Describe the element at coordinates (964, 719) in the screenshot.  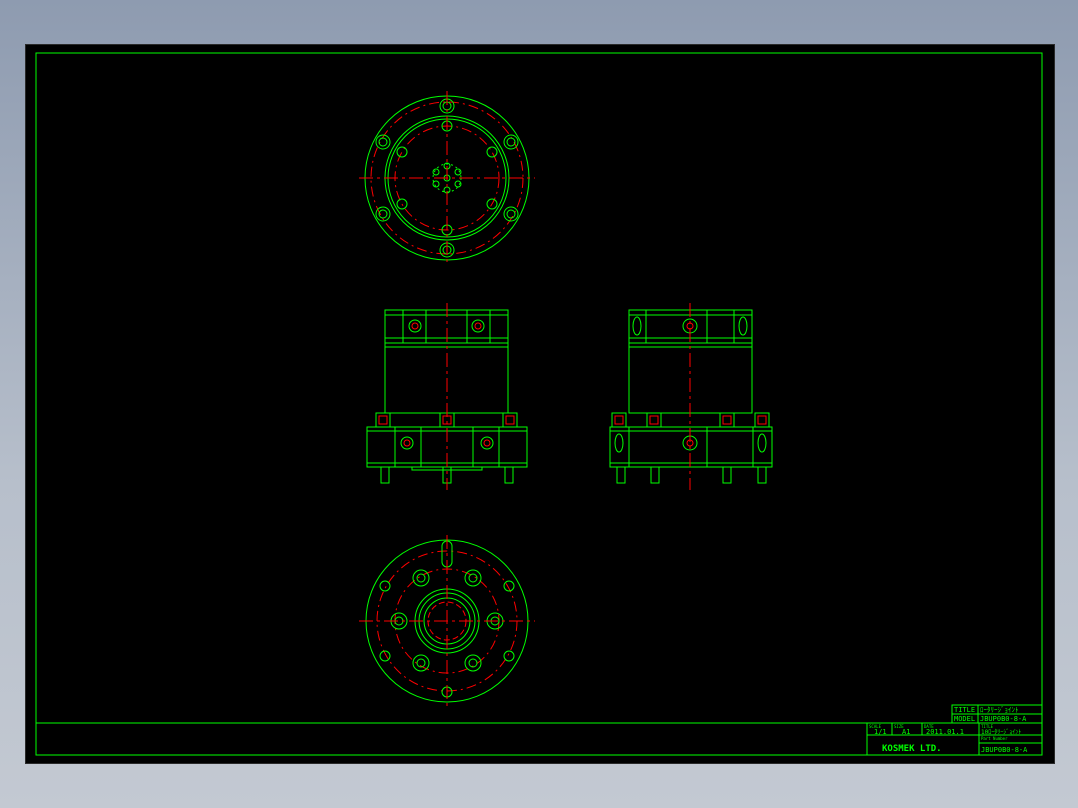
I see `model-label: MODEL` at that location.